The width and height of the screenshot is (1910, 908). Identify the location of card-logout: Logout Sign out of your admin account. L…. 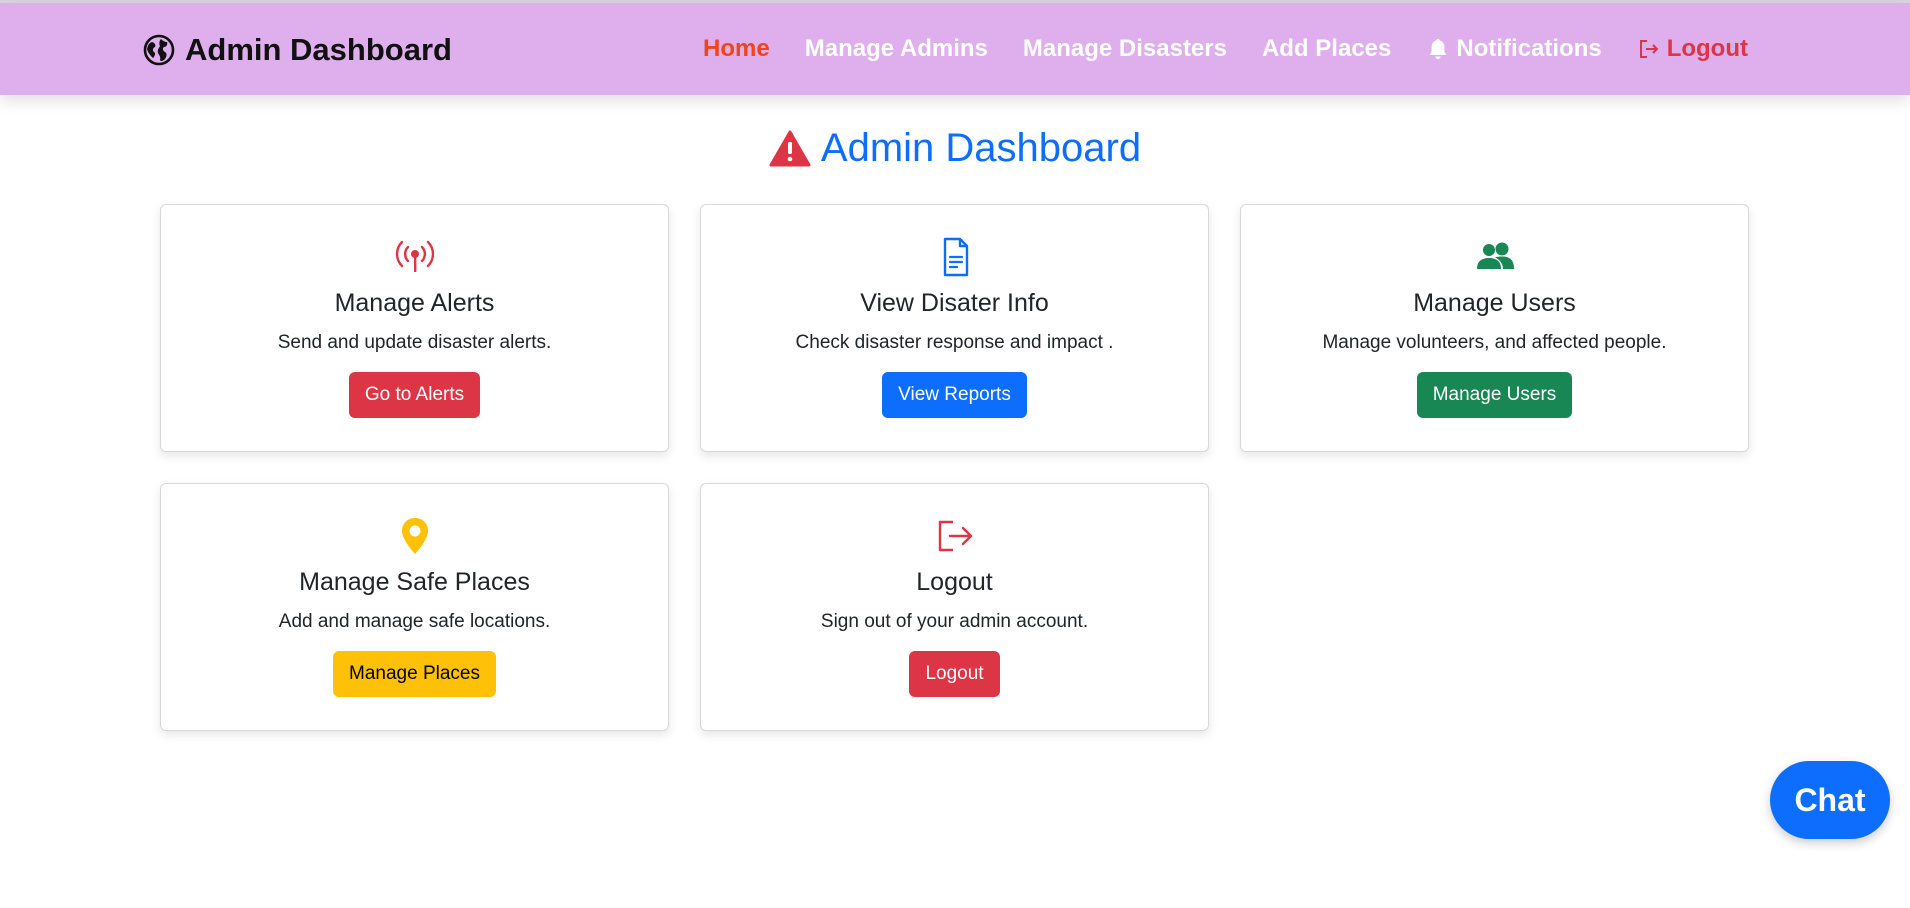
(954, 607).